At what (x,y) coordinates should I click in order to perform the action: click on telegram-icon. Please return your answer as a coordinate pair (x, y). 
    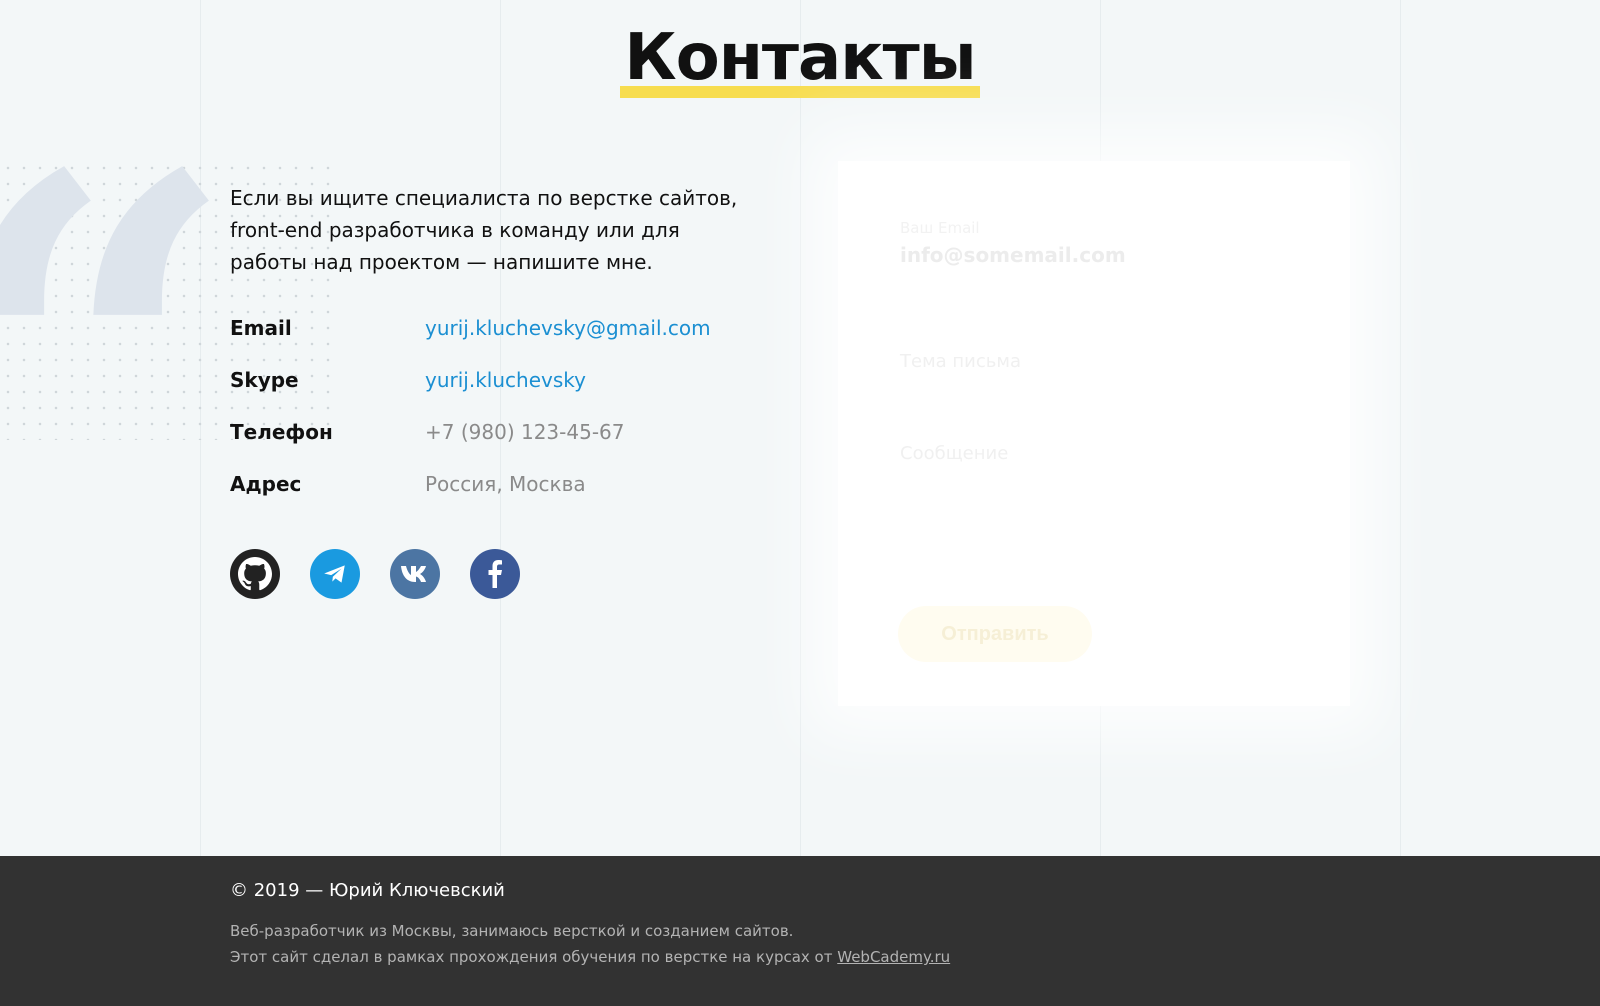
    Looking at the image, I should click on (335, 574).